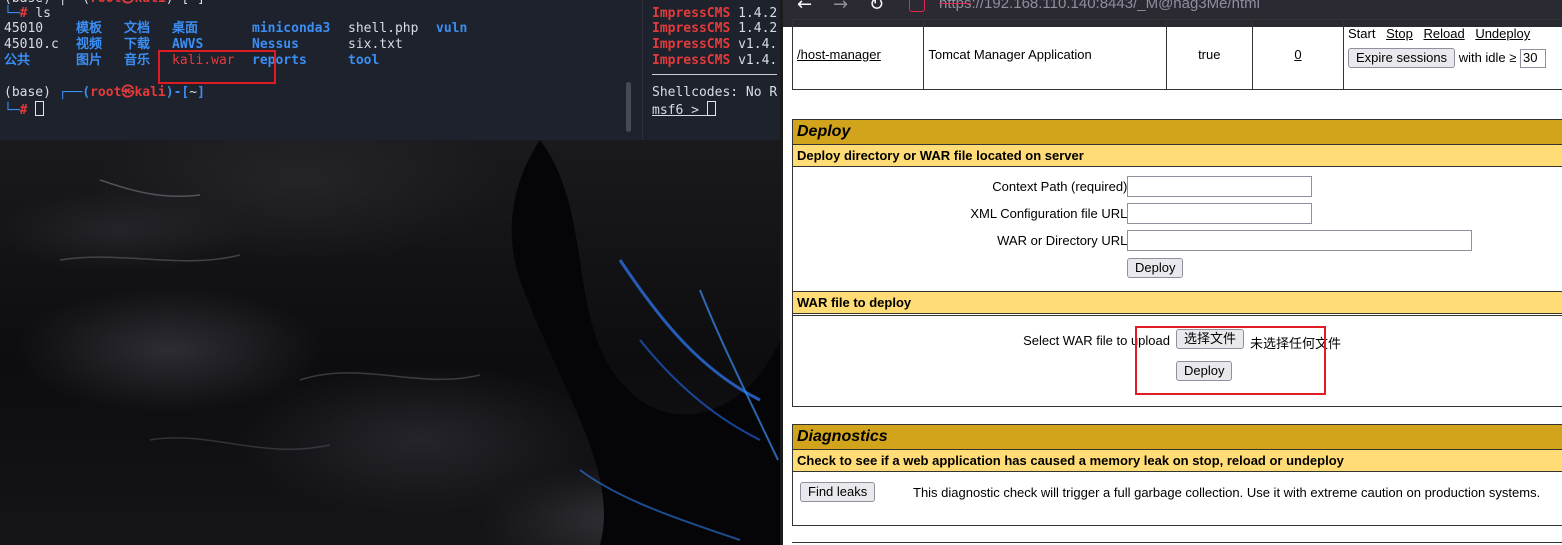 This screenshot has height=545, width=1562. I want to click on xml-config-label: XML Configuration file URL:, so click(1050, 213).